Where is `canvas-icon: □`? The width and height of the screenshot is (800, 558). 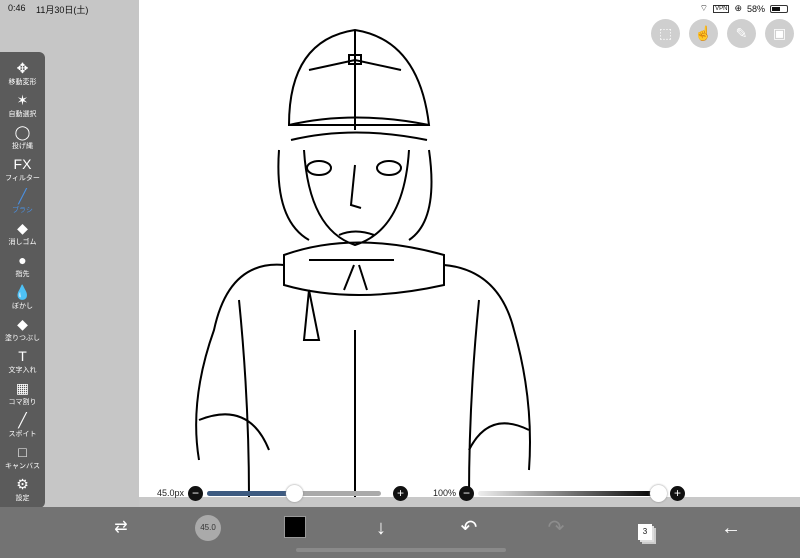
canvas-icon: □ is located at coordinates (22, 452).